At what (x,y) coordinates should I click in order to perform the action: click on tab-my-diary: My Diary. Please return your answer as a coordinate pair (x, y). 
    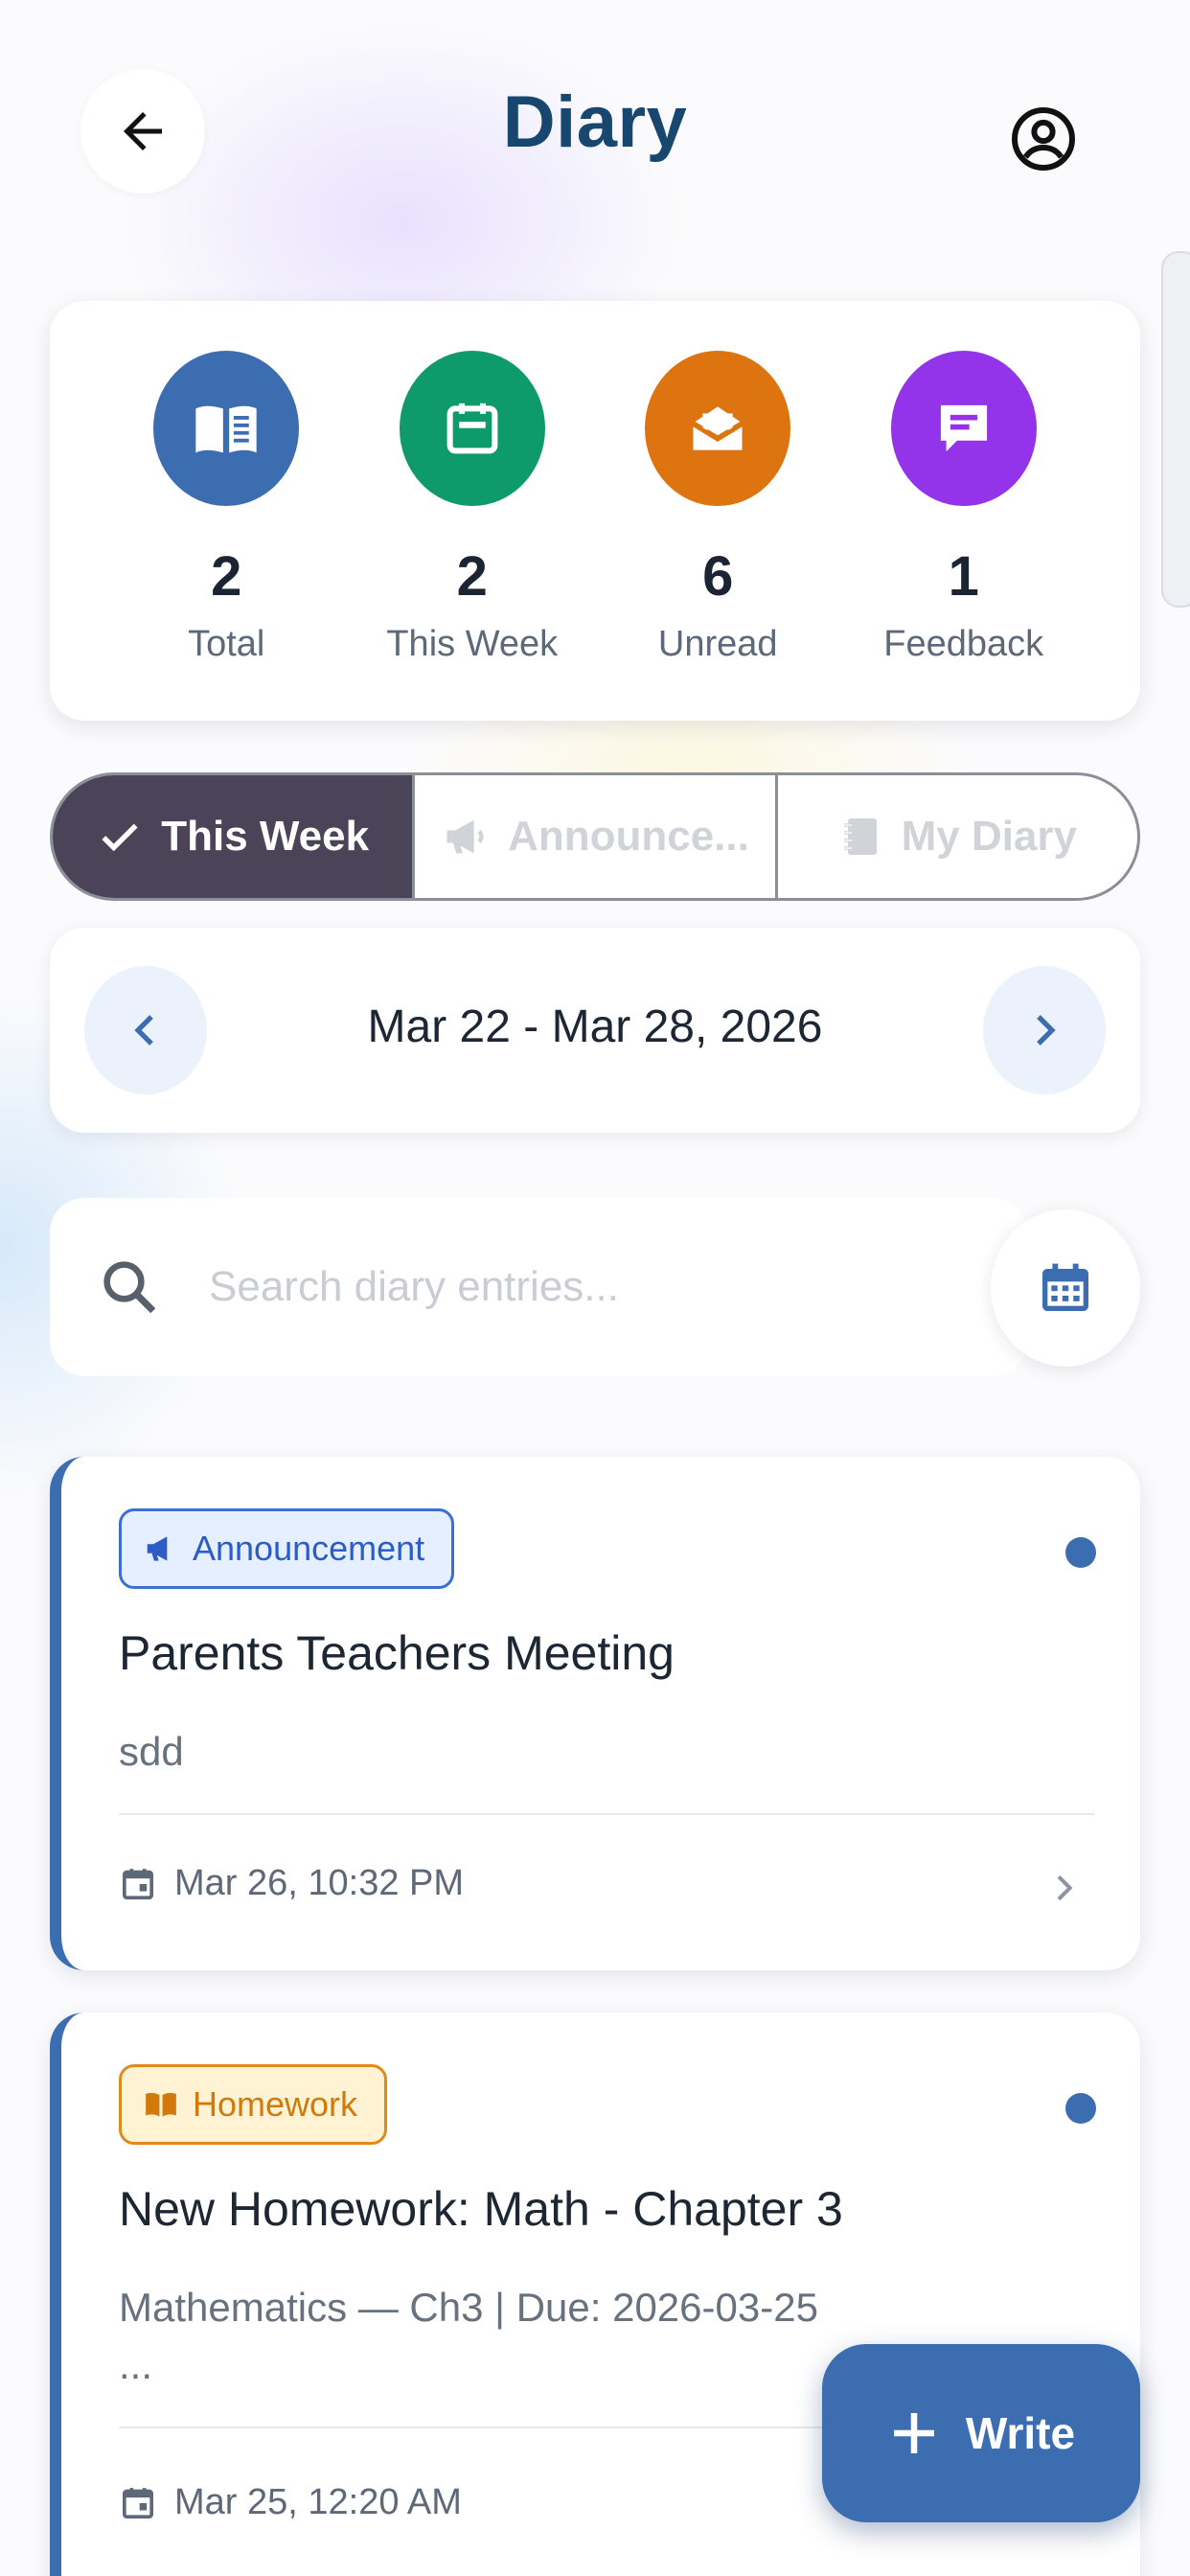
    Looking at the image, I should click on (958, 836).